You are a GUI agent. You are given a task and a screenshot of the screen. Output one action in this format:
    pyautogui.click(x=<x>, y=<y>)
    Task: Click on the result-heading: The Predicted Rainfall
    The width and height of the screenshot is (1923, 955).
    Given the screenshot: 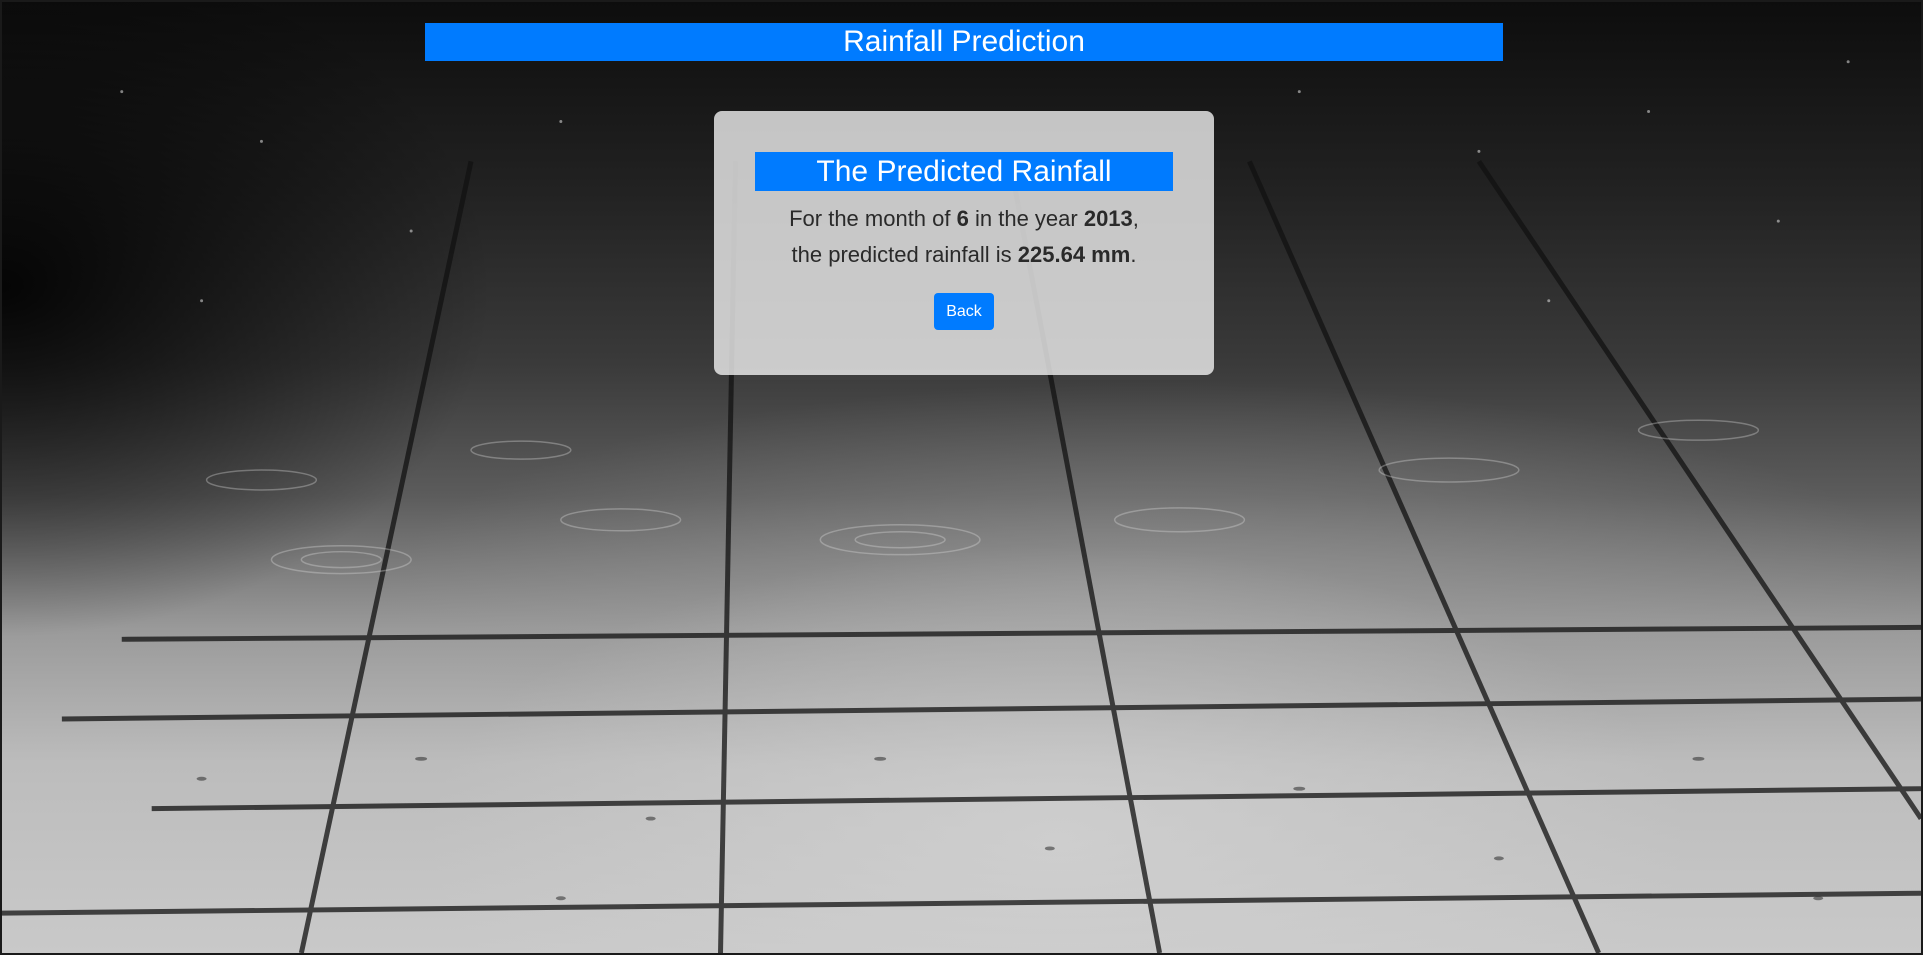 What is the action you would take?
    pyautogui.click(x=964, y=171)
    